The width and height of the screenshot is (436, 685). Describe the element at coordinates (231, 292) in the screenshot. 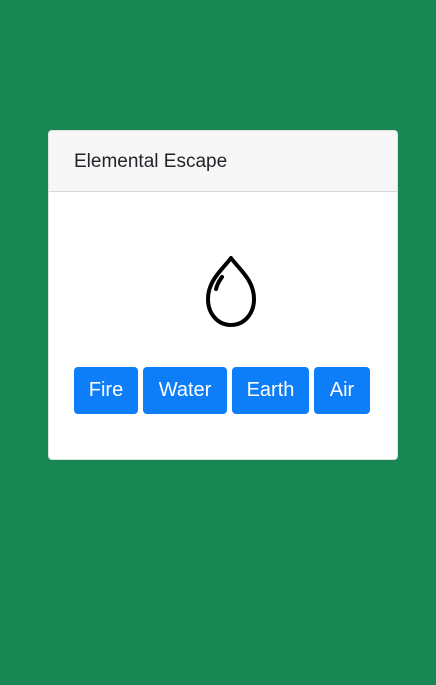

I see `water-drop-icon` at that location.